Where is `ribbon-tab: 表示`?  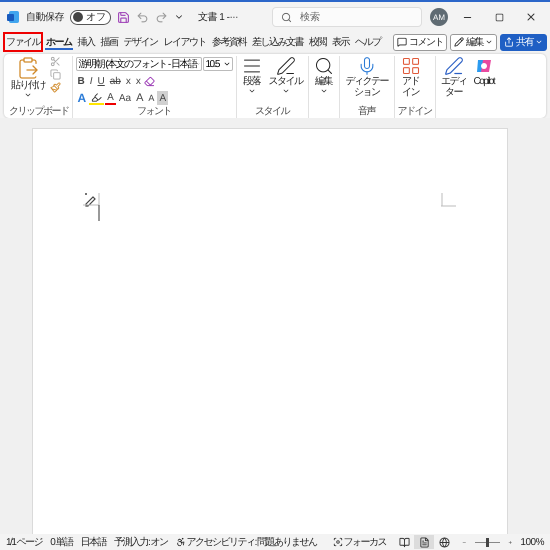
ribbon-tab: 表示 is located at coordinates (340, 42).